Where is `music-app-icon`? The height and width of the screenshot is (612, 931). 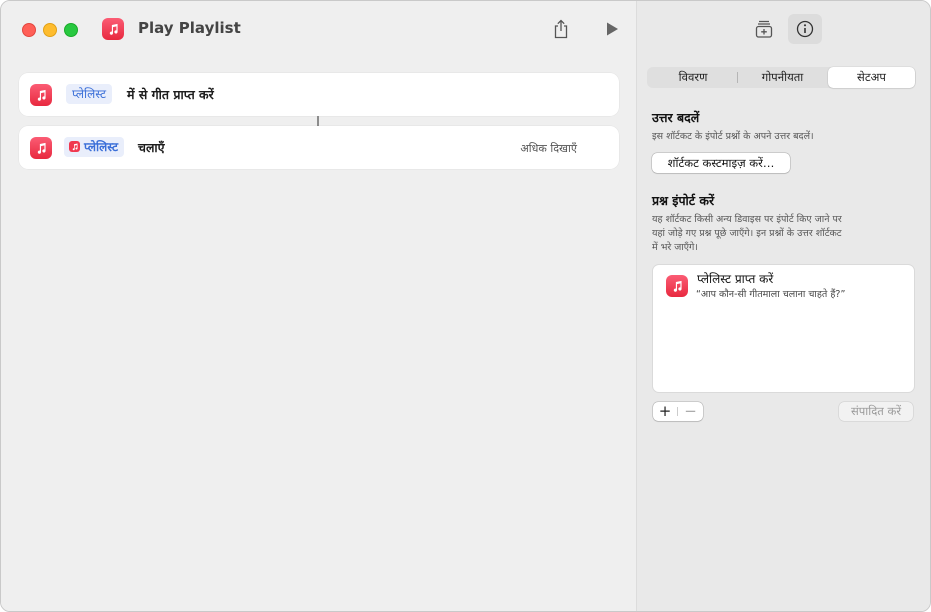
music-app-icon is located at coordinates (113, 29).